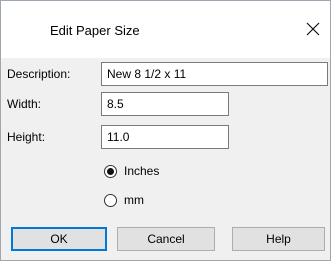 This screenshot has height=261, width=331. What do you see at coordinates (95, 30) in the screenshot?
I see `dialog-title: Edit Paper Size` at bounding box center [95, 30].